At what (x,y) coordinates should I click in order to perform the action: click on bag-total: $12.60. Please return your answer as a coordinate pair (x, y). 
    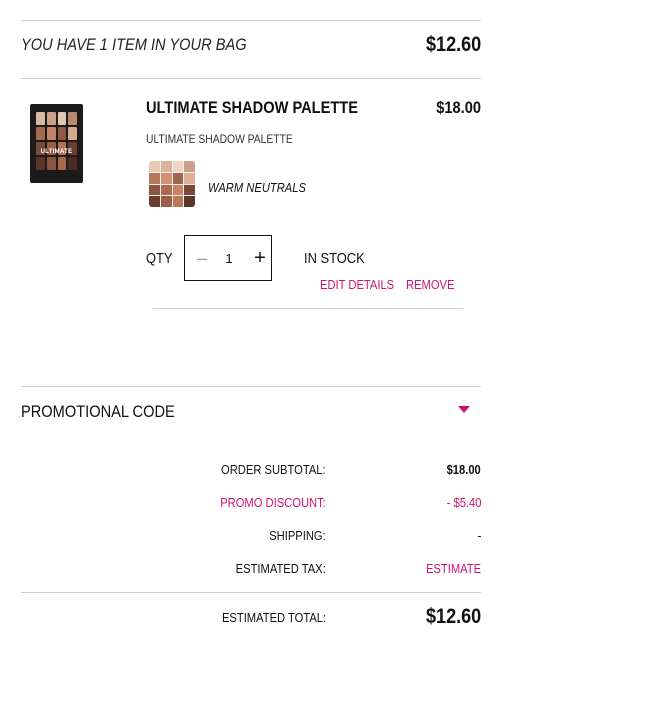
    Looking at the image, I should click on (453, 44).